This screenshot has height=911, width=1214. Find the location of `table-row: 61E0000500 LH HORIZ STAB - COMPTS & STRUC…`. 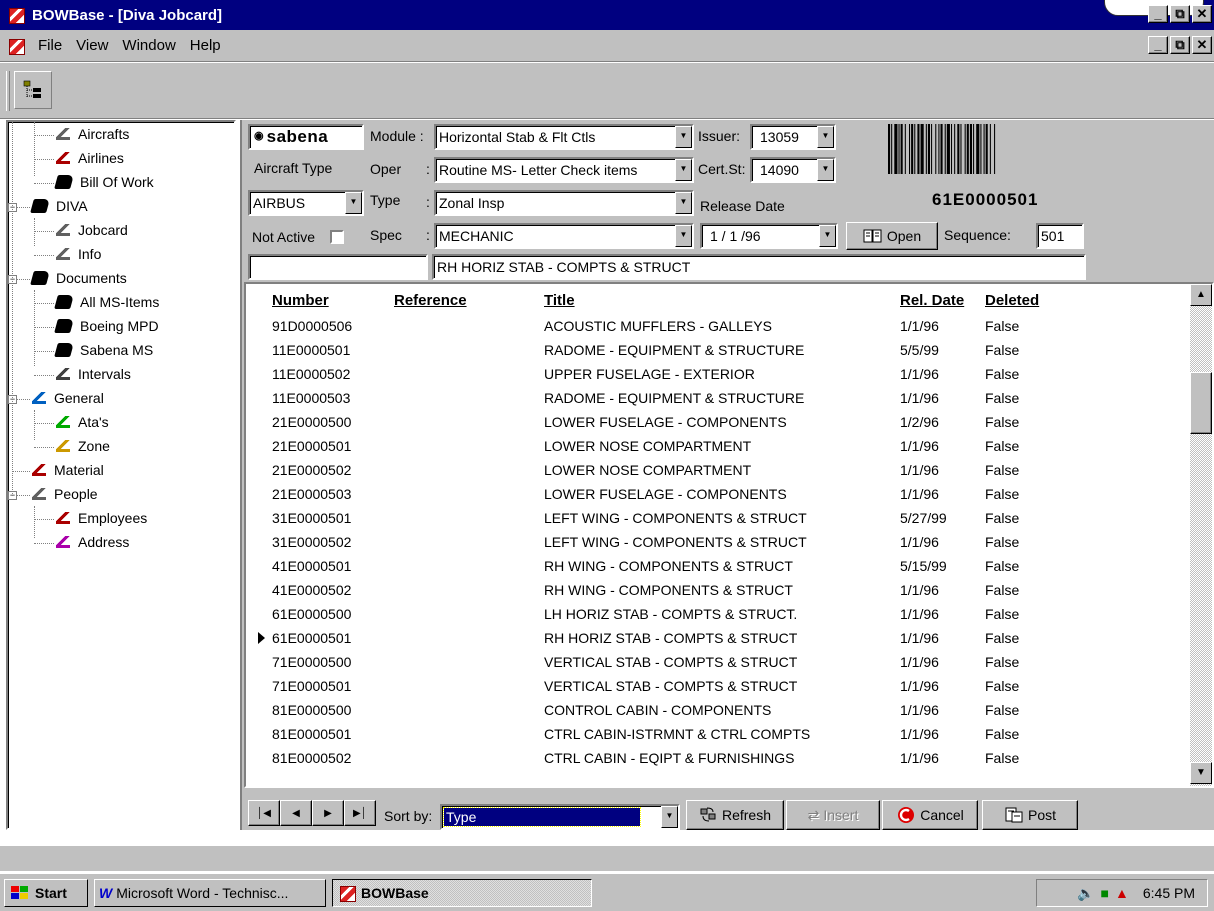

table-row: 61E0000500 LH HORIZ STAB - COMPTS & STRUC… is located at coordinates (716, 614).